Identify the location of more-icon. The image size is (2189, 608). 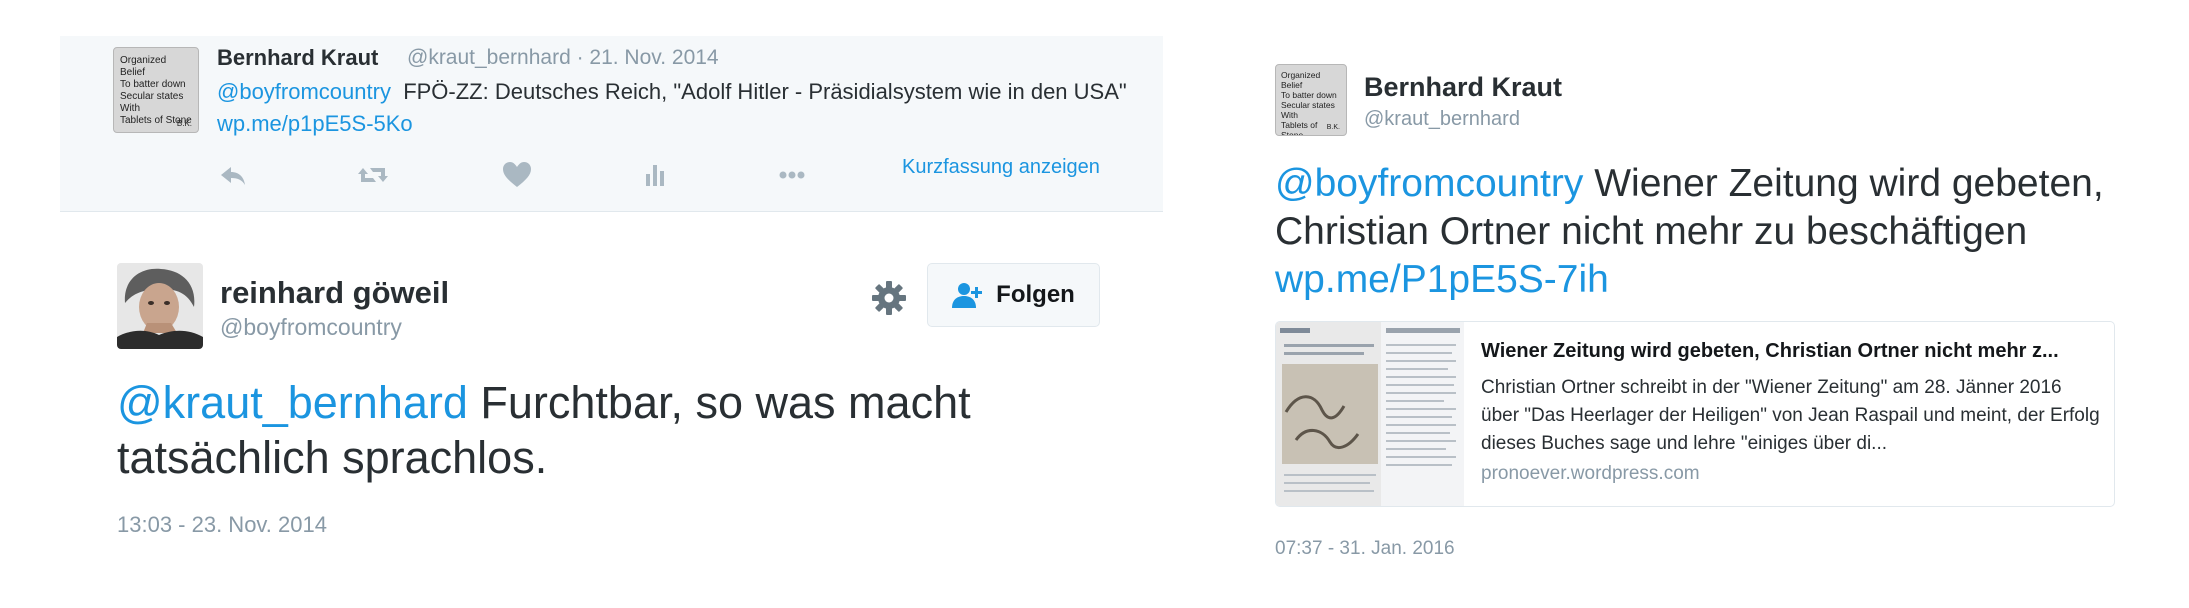
(792, 175).